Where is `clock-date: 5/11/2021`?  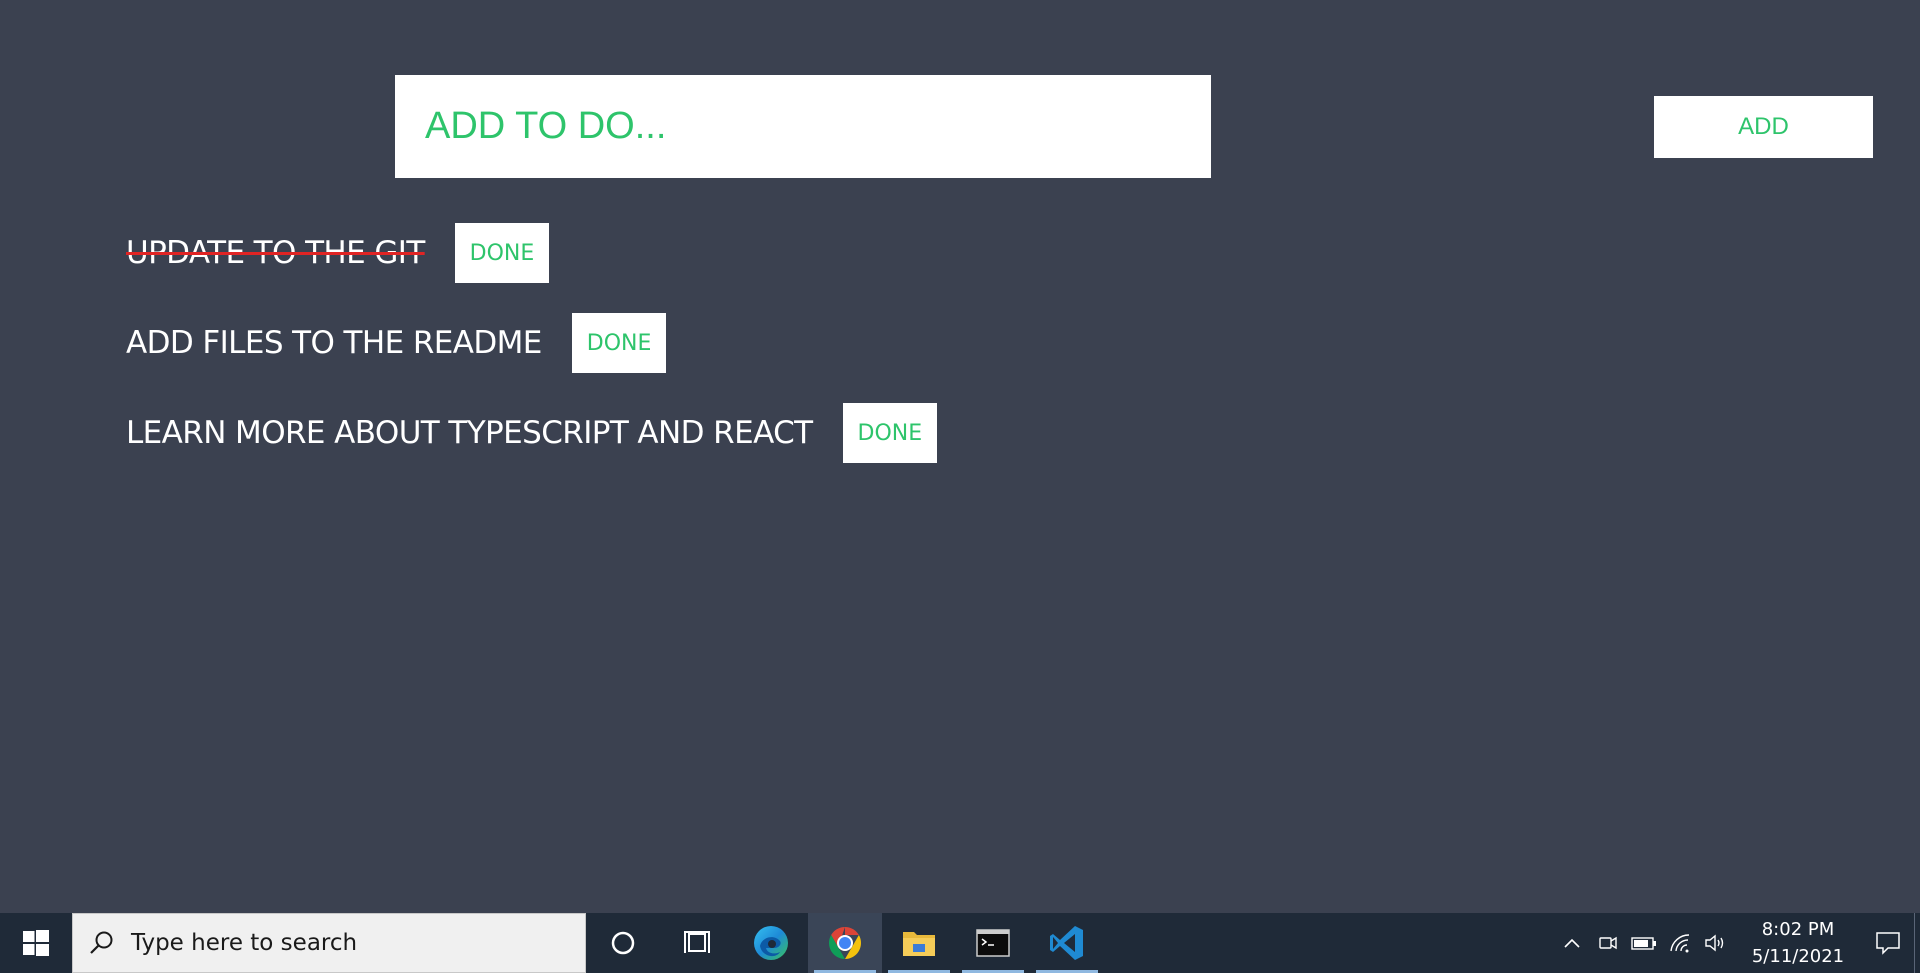
clock-date: 5/11/2021 is located at coordinates (1798, 956).